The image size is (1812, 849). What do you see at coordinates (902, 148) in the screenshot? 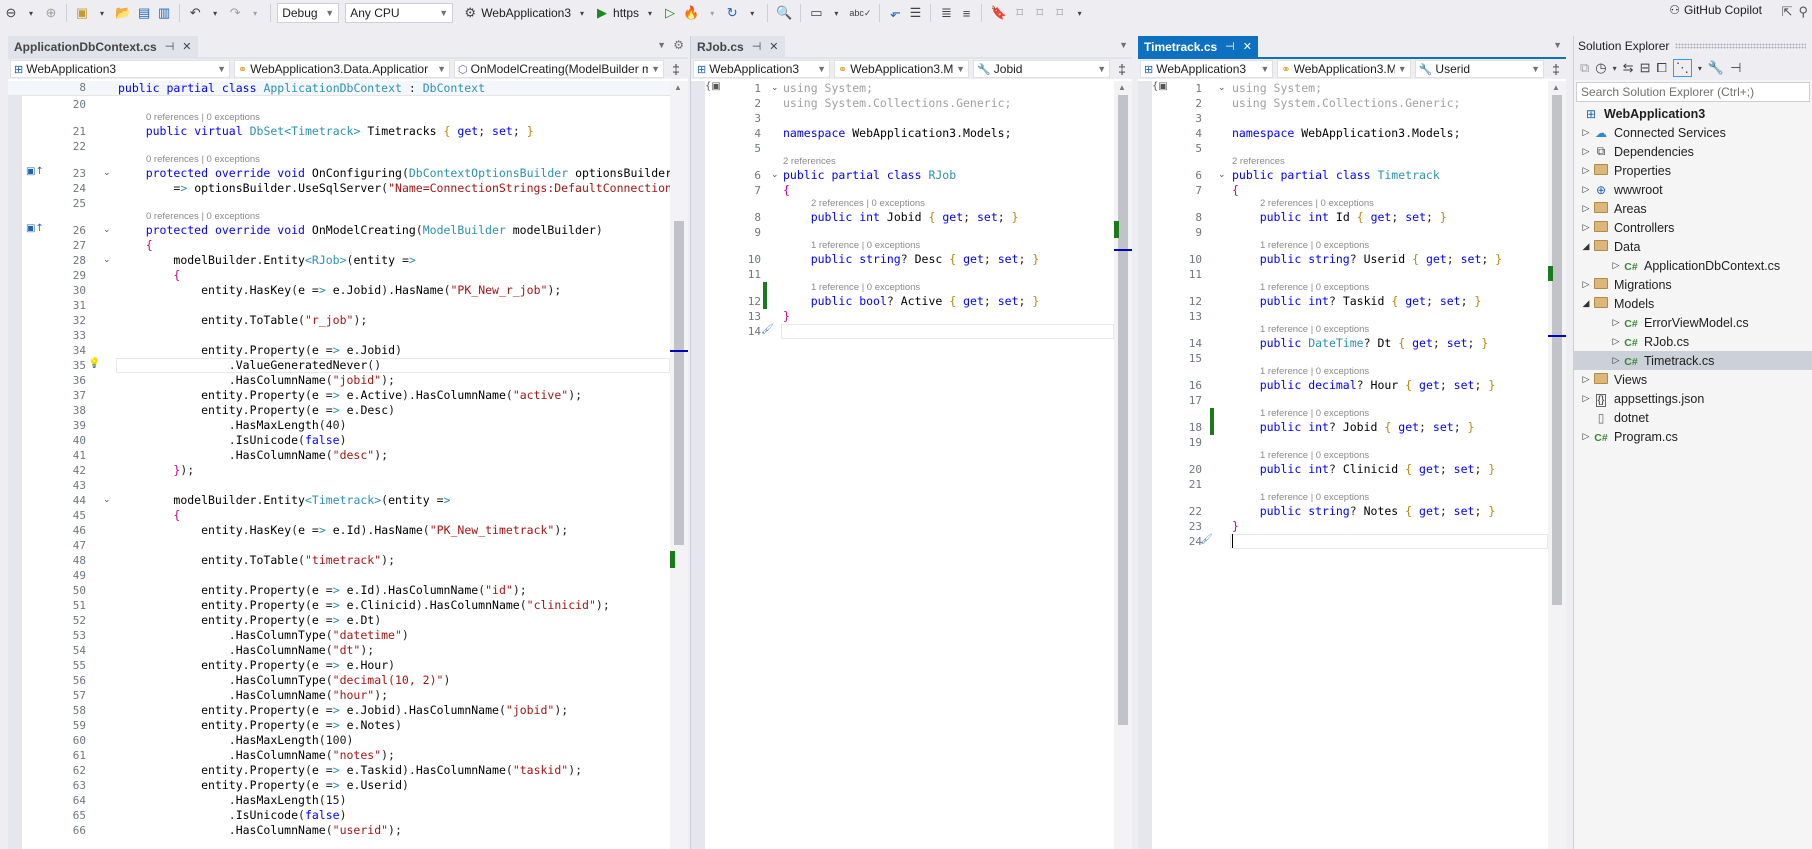
I see `code-line: 5` at bounding box center [902, 148].